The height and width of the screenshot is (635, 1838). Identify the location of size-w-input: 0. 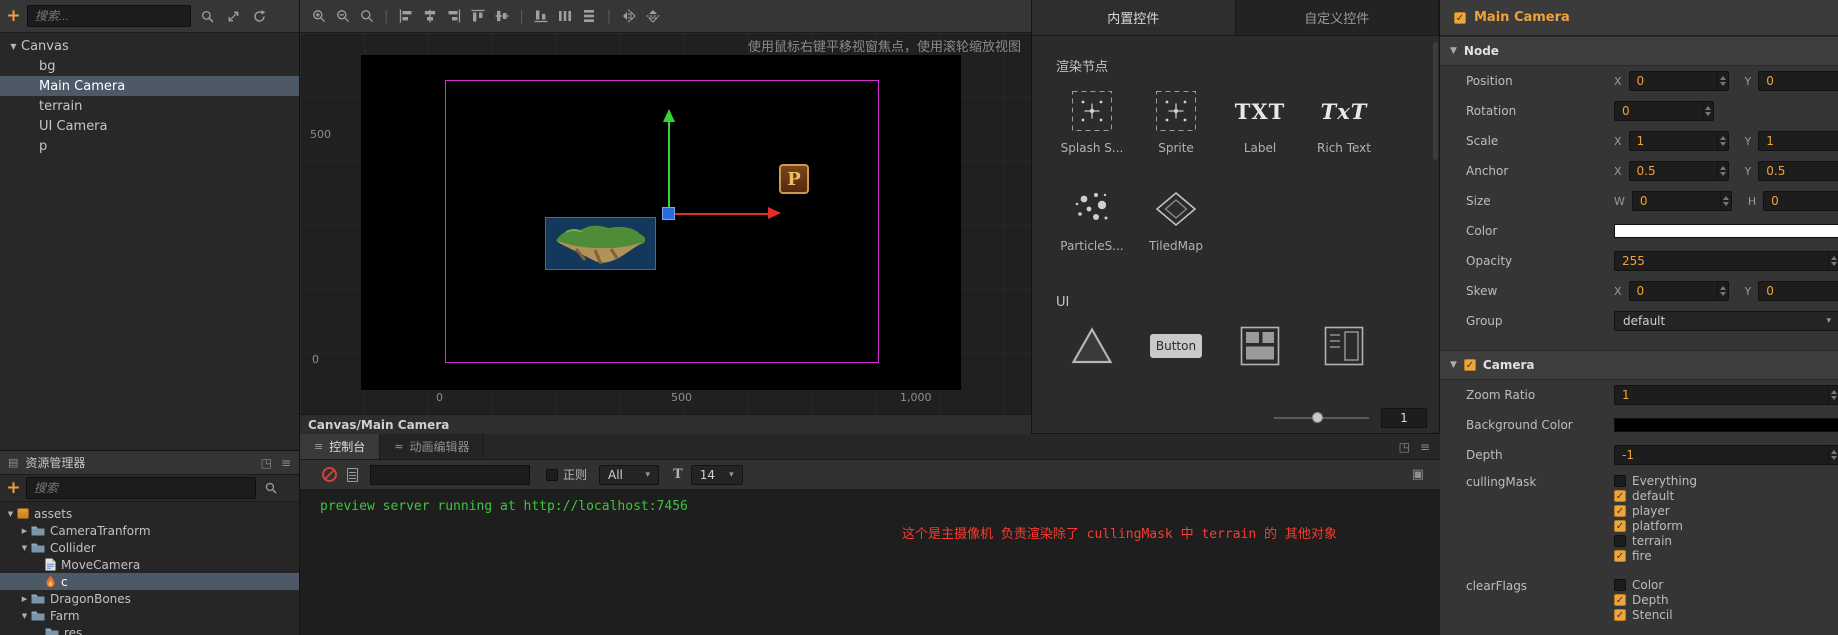
(1681, 201).